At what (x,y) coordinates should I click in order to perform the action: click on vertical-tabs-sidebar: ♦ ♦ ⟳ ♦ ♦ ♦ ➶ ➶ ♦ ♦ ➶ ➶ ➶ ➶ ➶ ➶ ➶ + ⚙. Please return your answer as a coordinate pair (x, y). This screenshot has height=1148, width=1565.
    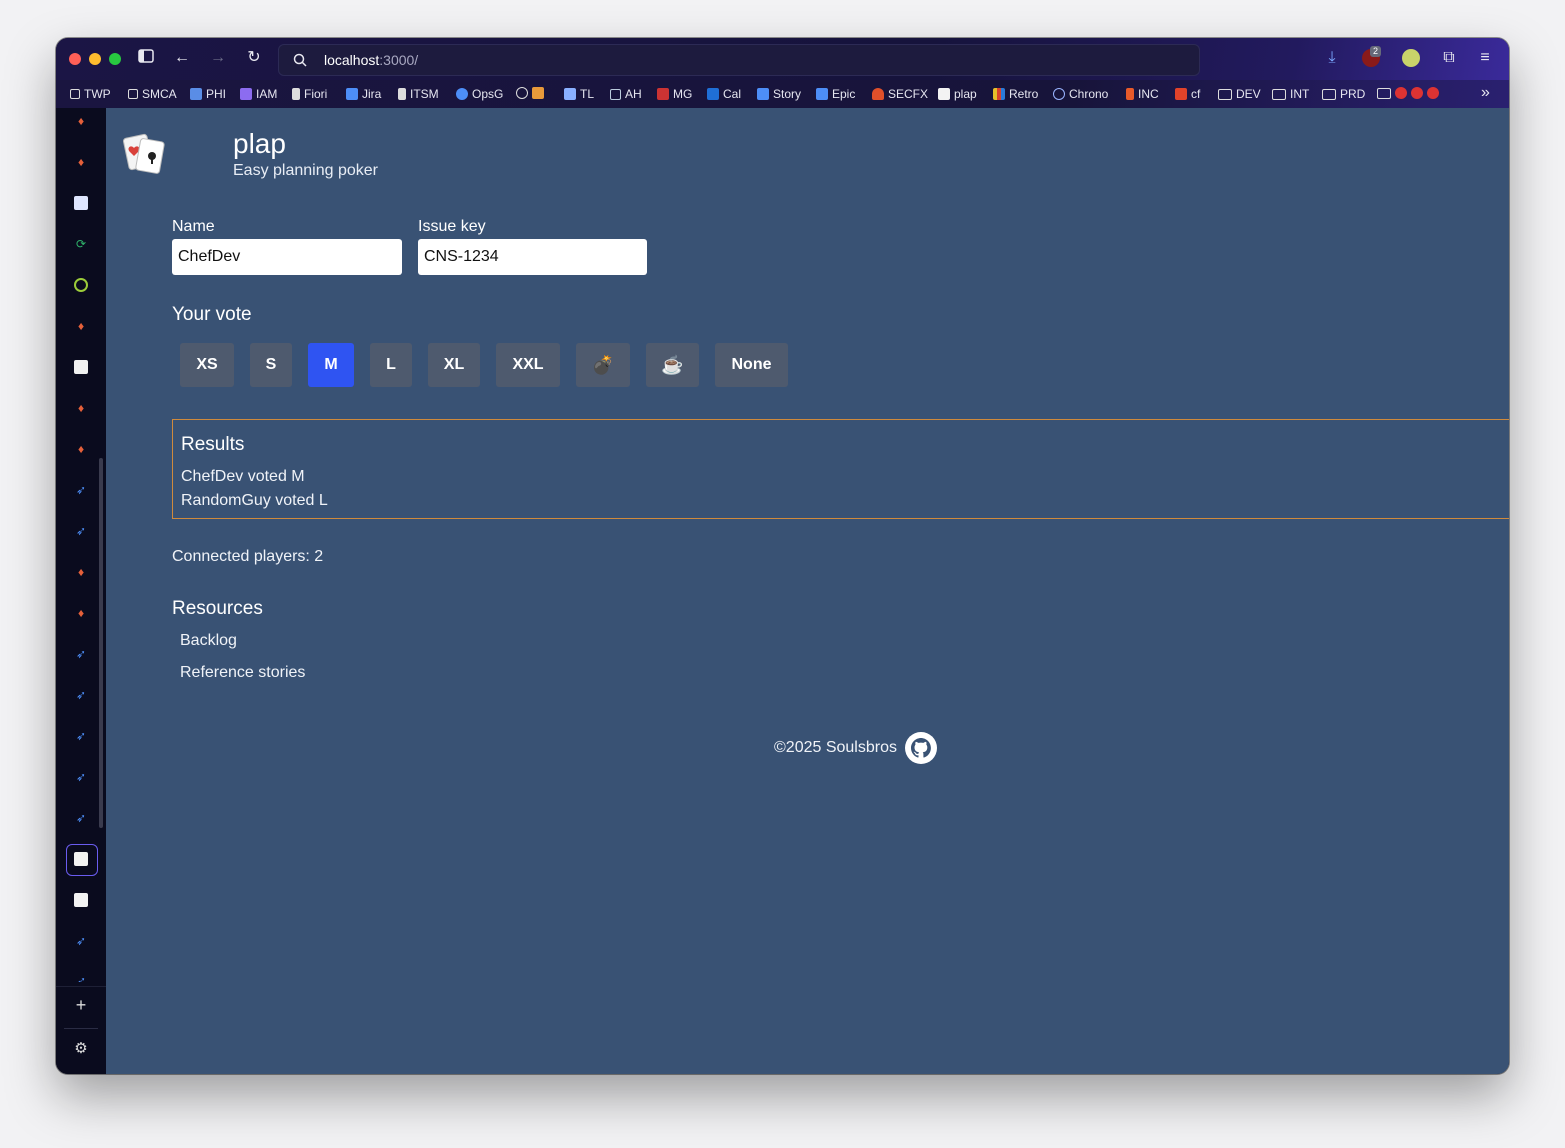
    Looking at the image, I should click on (81, 591).